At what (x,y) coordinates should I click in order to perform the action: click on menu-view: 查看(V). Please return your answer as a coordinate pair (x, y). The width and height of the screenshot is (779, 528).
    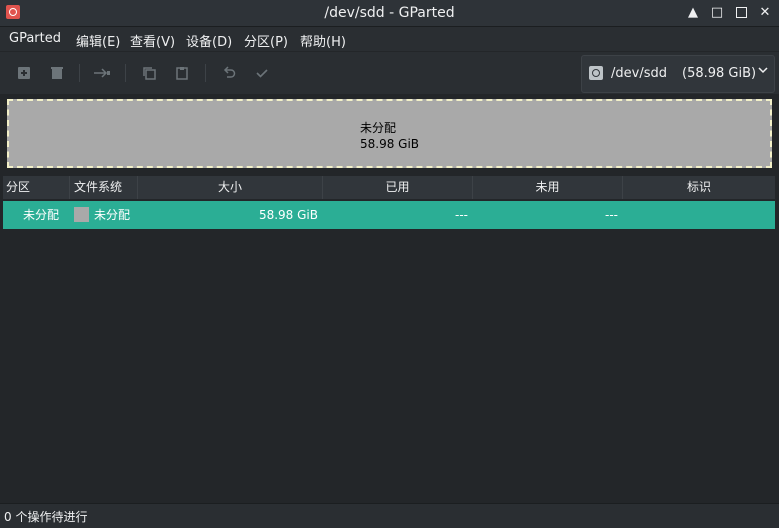
    Looking at the image, I should click on (152, 40).